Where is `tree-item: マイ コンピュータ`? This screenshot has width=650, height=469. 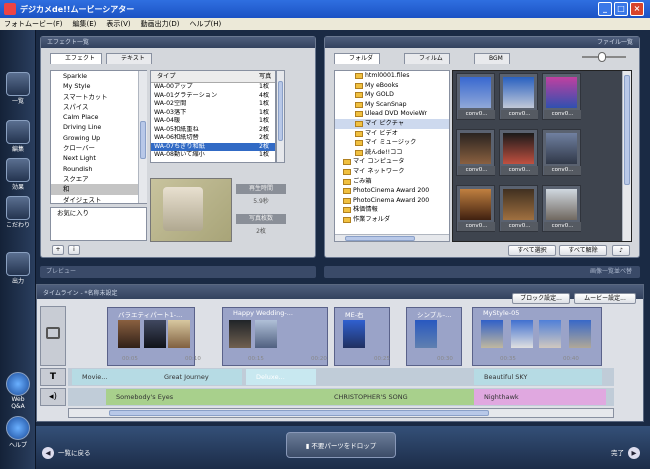
tree-item: マイ コンピュータ is located at coordinates (392, 162).